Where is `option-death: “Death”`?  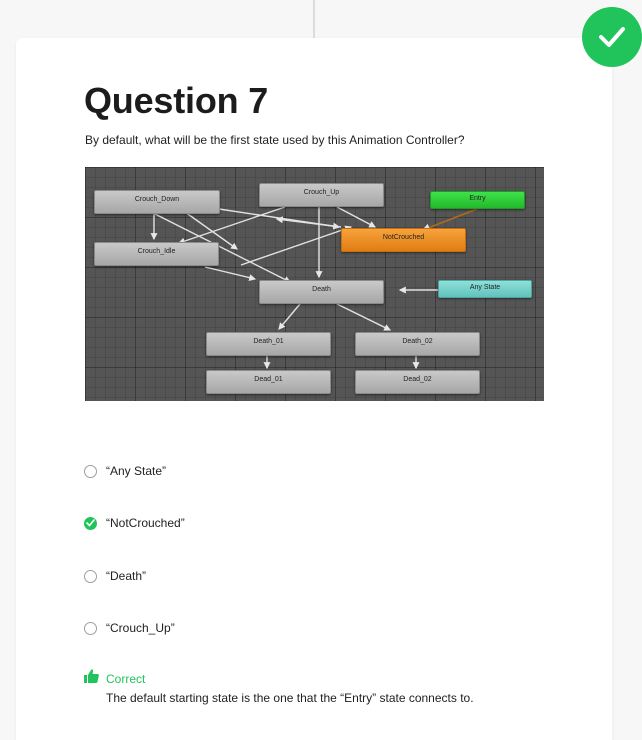
option-death: “Death” is located at coordinates (115, 576).